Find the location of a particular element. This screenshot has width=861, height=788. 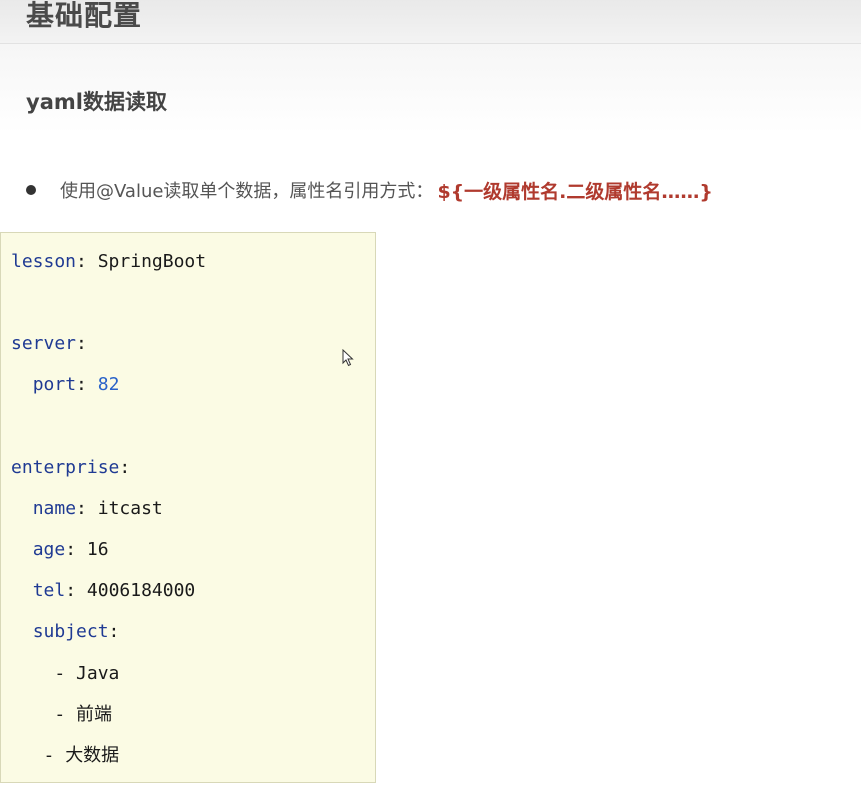

yaml-key-tel: tel is located at coordinates (49, 590).